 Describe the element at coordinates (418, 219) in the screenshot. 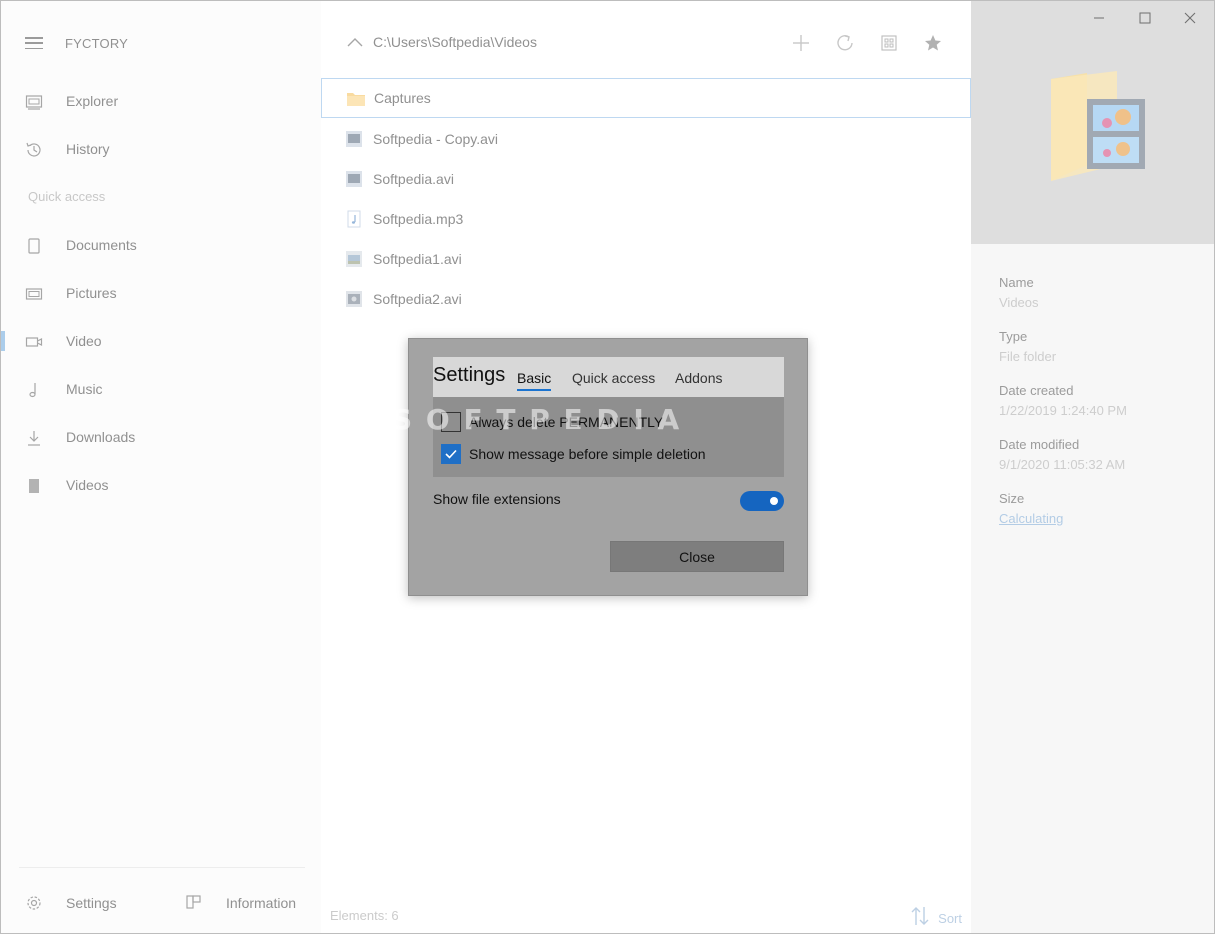

I see `file-name: Softpedia.mp3` at that location.